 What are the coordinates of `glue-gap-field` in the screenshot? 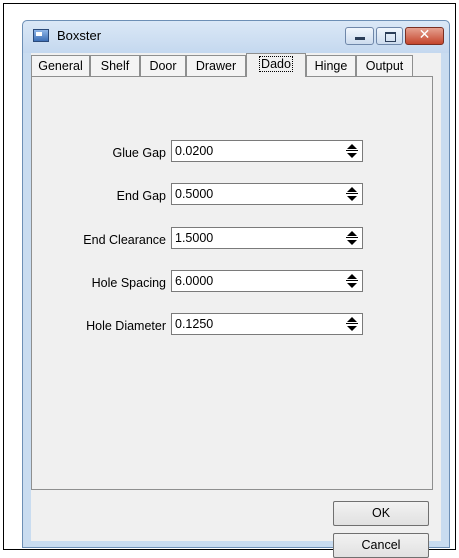 It's located at (267, 151).